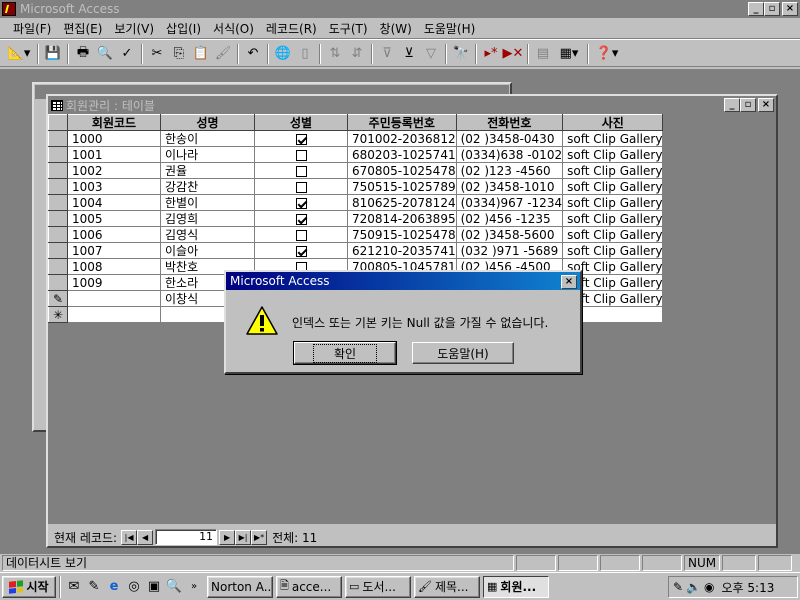 This screenshot has height=600, width=800. Describe the element at coordinates (403, 281) in the screenshot. I see `dialog-title-bar: Microsoft Access` at that location.